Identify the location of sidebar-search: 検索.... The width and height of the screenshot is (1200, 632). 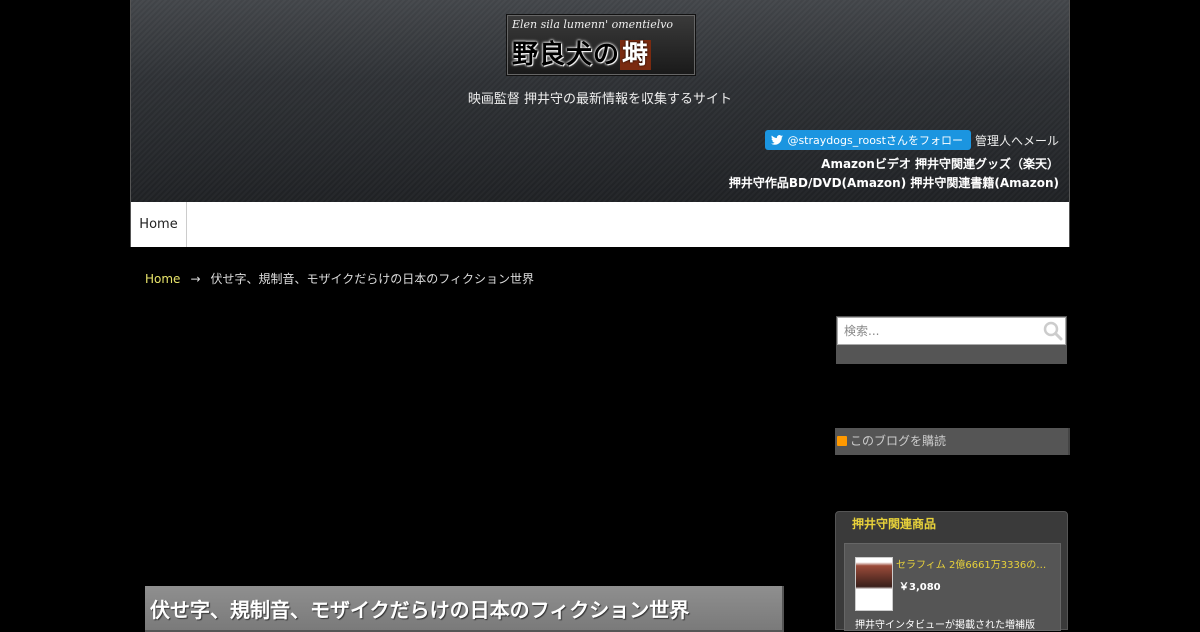
(951, 340).